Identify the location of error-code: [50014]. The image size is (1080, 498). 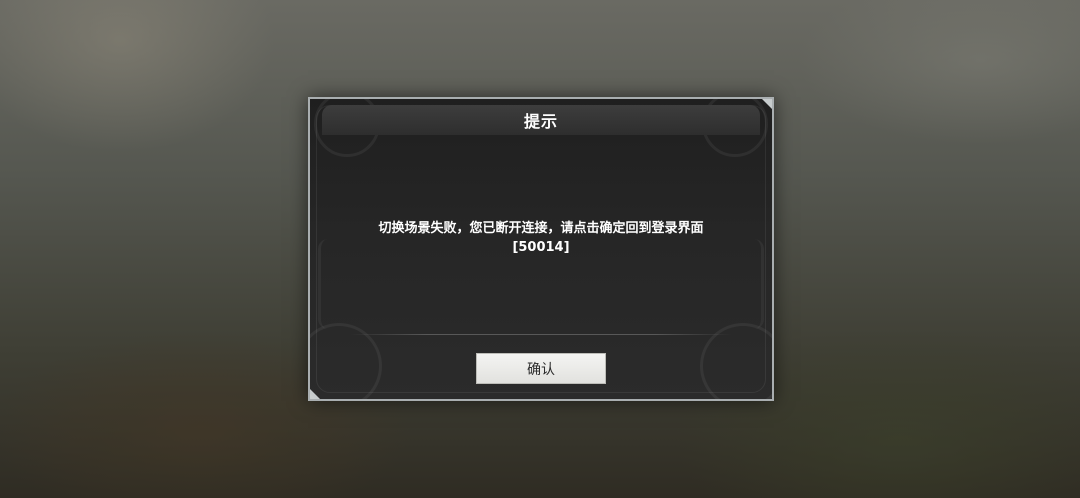
(541, 247).